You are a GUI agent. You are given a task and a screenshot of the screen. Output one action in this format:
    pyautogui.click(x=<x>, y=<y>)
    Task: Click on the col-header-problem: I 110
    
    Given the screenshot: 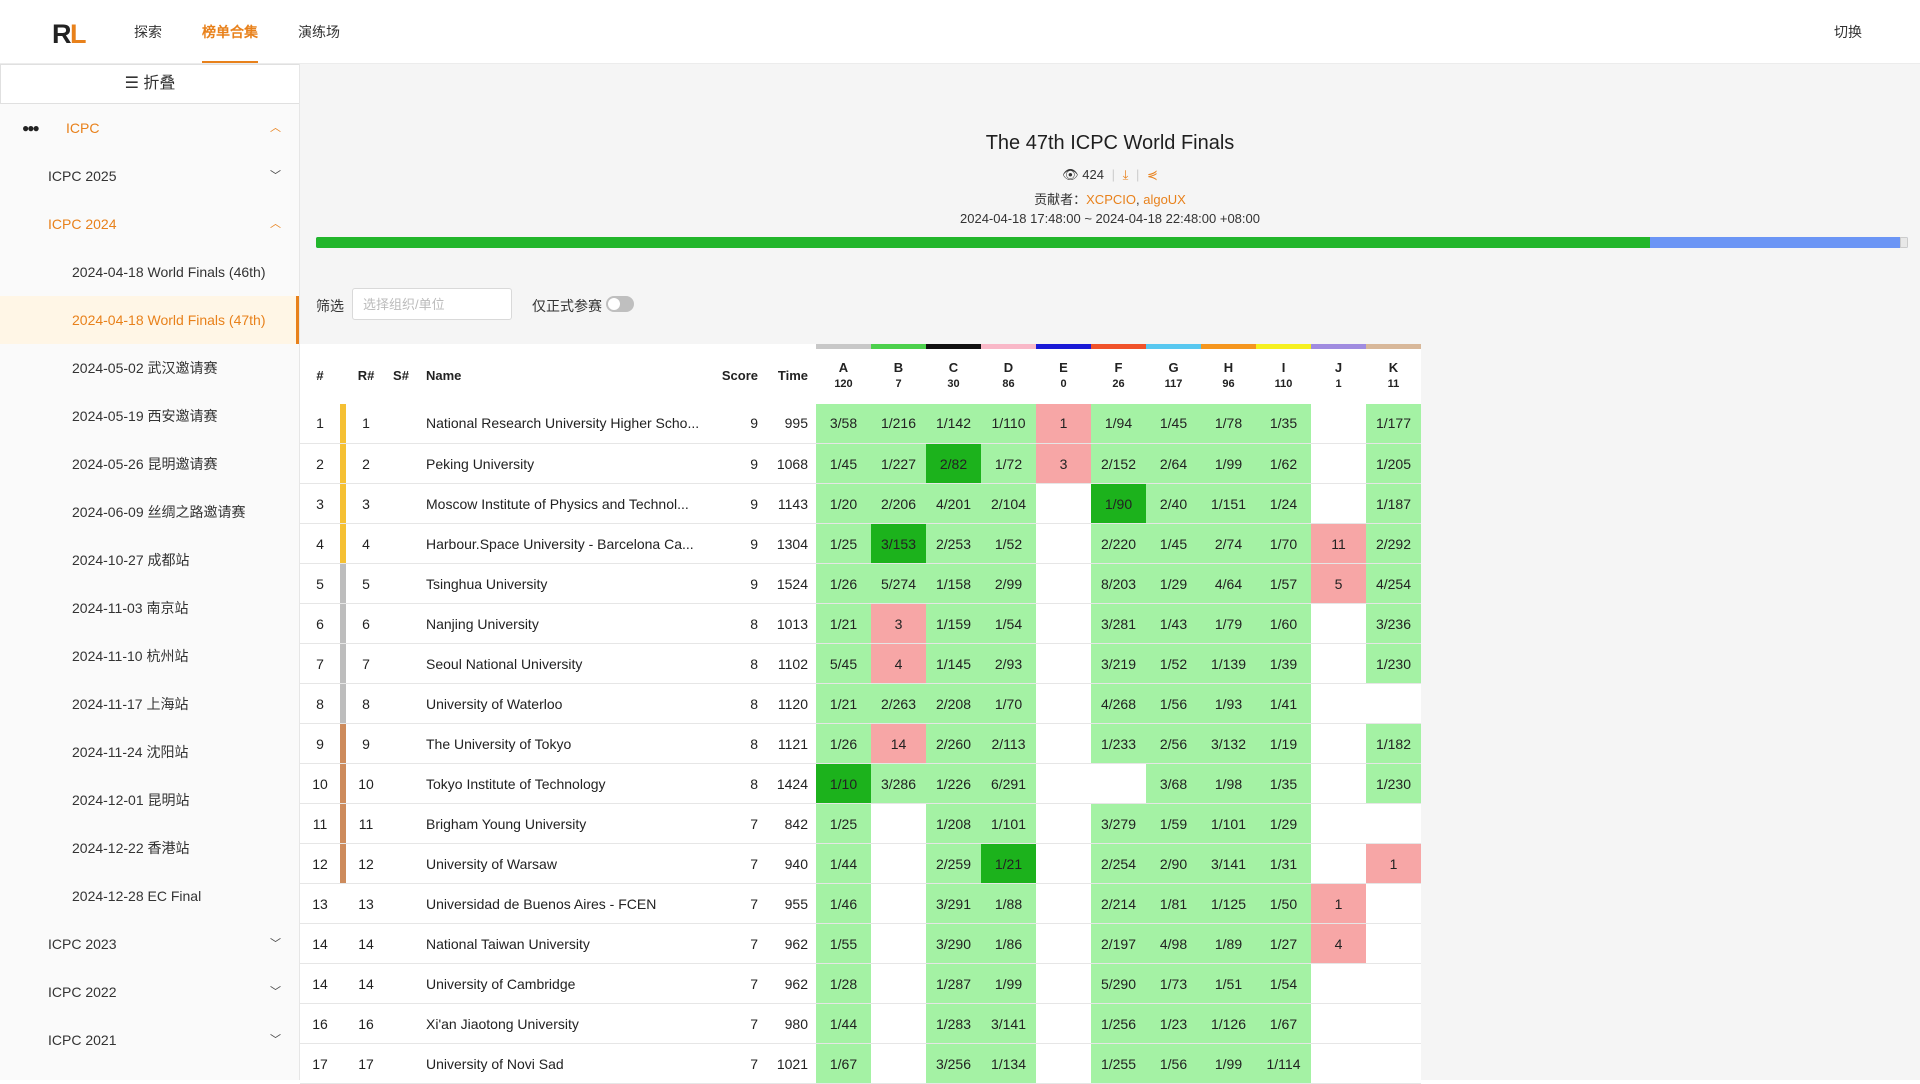 What is the action you would take?
    pyautogui.click(x=1283, y=374)
    